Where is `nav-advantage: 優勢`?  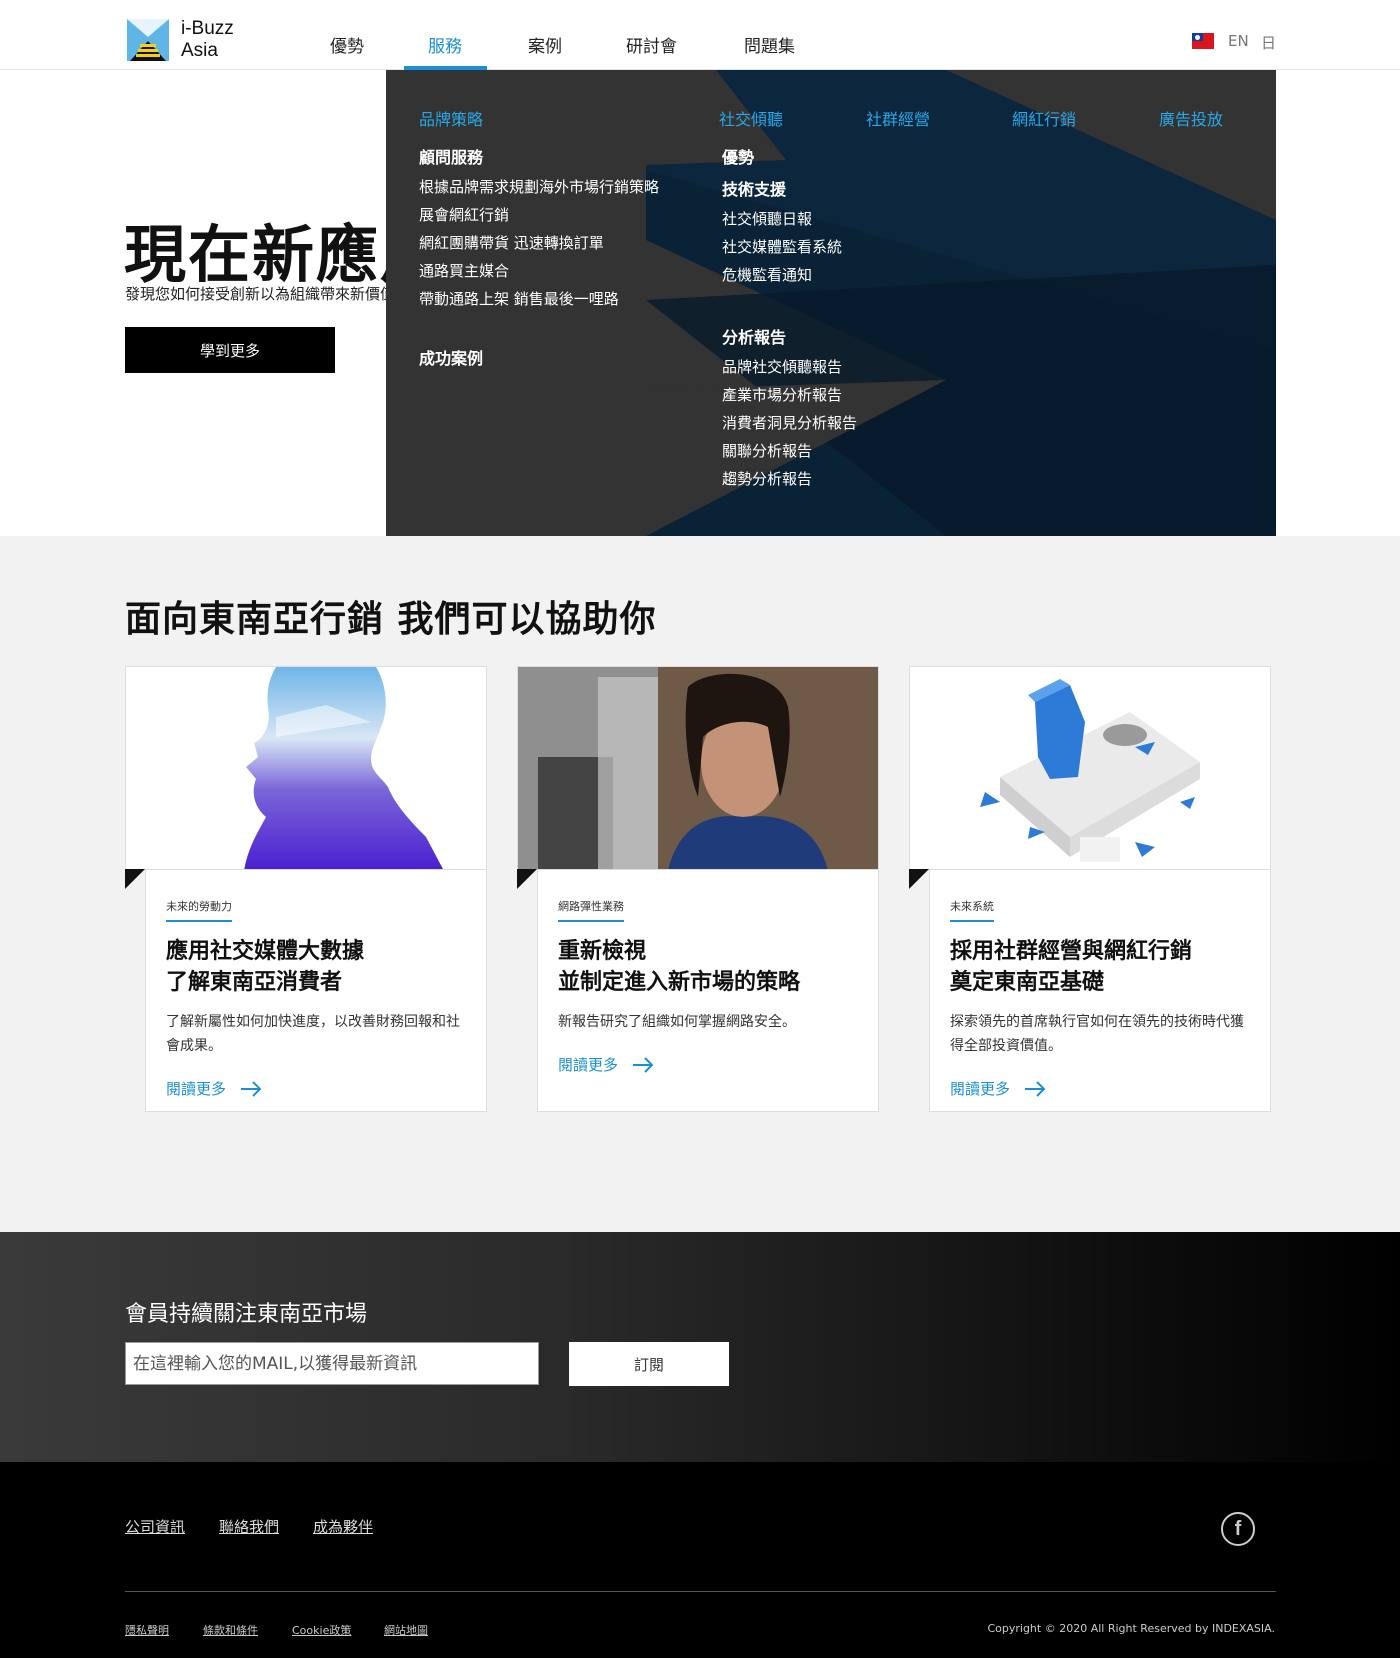
nav-advantage: 優勢 is located at coordinates (347, 44).